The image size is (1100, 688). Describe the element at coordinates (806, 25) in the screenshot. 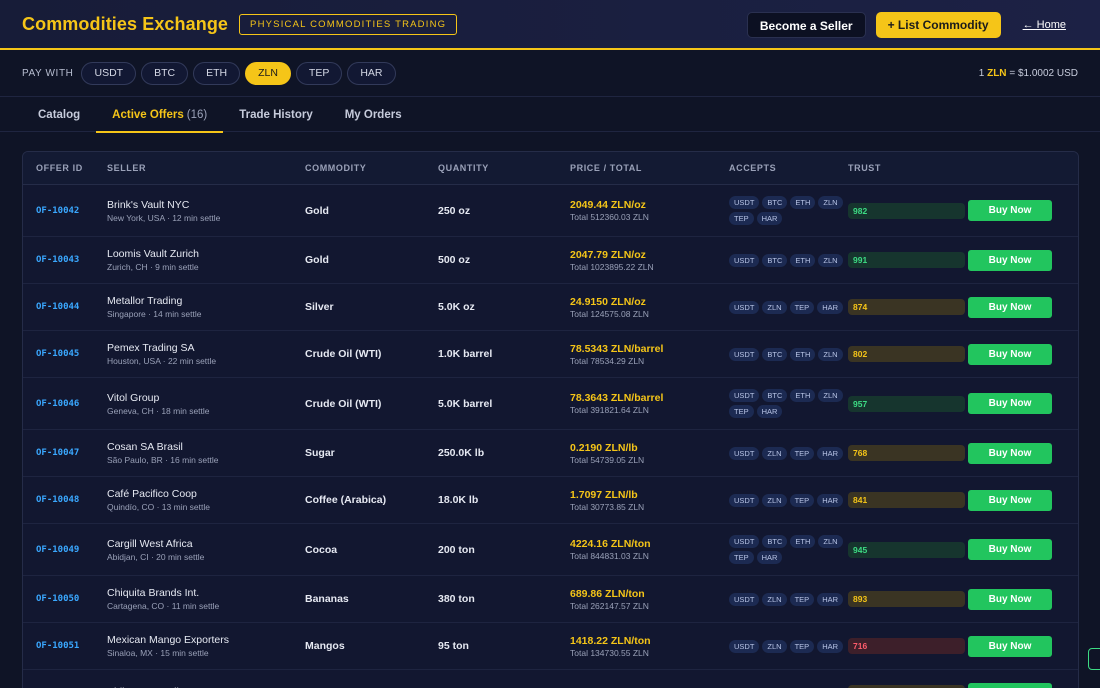

I see `become-seller-button: Become a Seller` at that location.